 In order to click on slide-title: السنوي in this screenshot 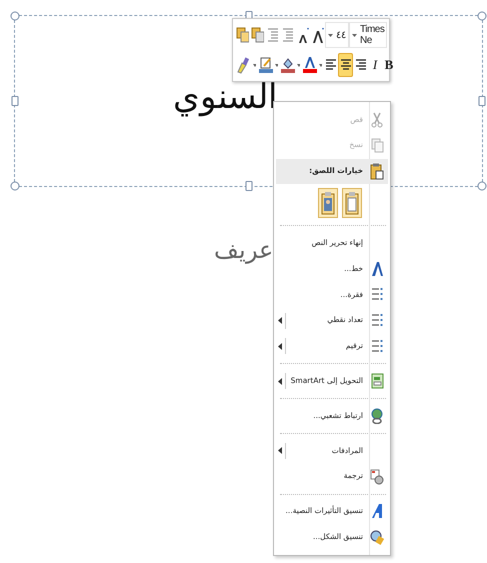, I will do `click(225, 96)`.